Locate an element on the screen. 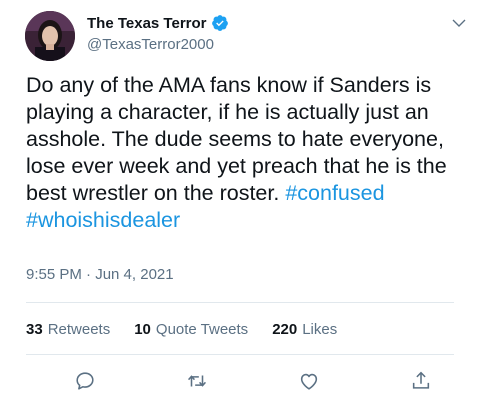 This screenshot has height=405, width=480. retweets-stat: 33 Retweets is located at coordinates (68, 329).